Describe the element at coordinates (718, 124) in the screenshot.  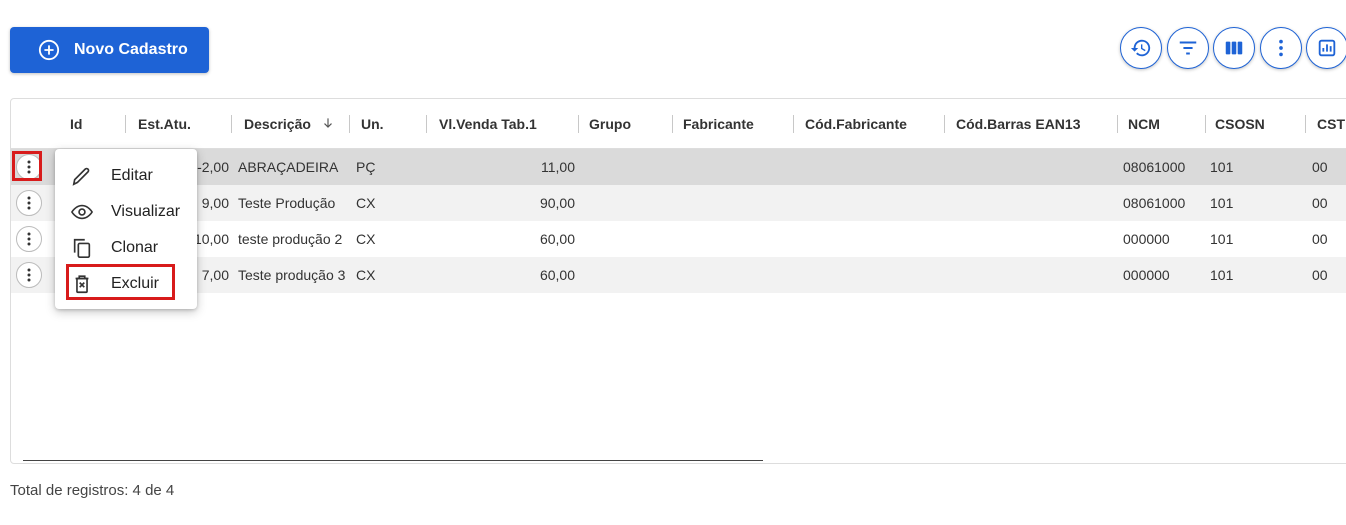
I see `column-header-manufacturer: Fabricante` at that location.